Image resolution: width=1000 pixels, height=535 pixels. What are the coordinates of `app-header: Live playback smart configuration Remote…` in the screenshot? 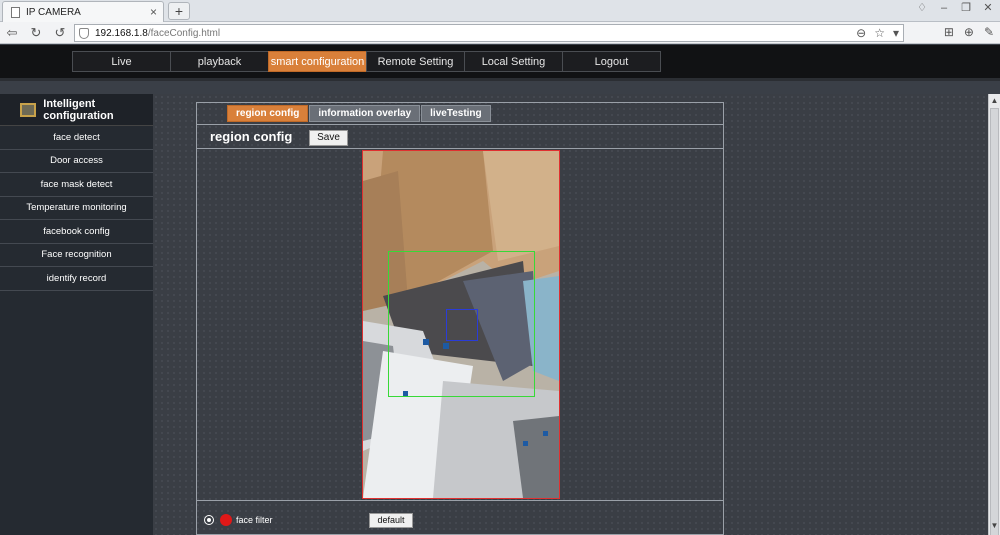 It's located at (500, 63).